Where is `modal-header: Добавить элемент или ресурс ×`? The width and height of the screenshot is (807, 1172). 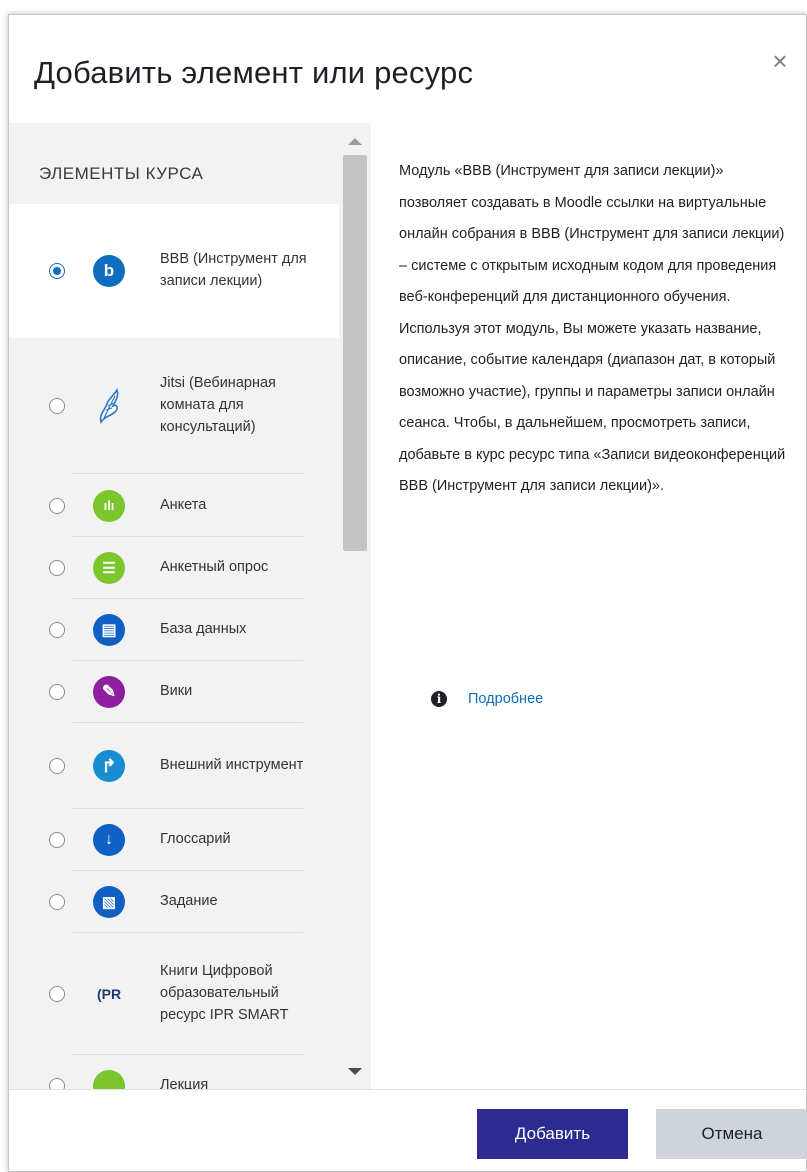 modal-header: Добавить элемент или ресурс × is located at coordinates (407, 69).